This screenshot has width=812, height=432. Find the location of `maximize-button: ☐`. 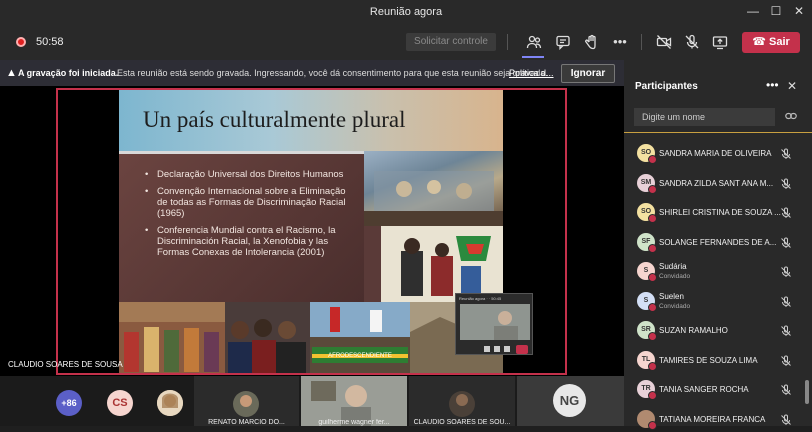

maximize-button: ☐ is located at coordinates (776, 12).